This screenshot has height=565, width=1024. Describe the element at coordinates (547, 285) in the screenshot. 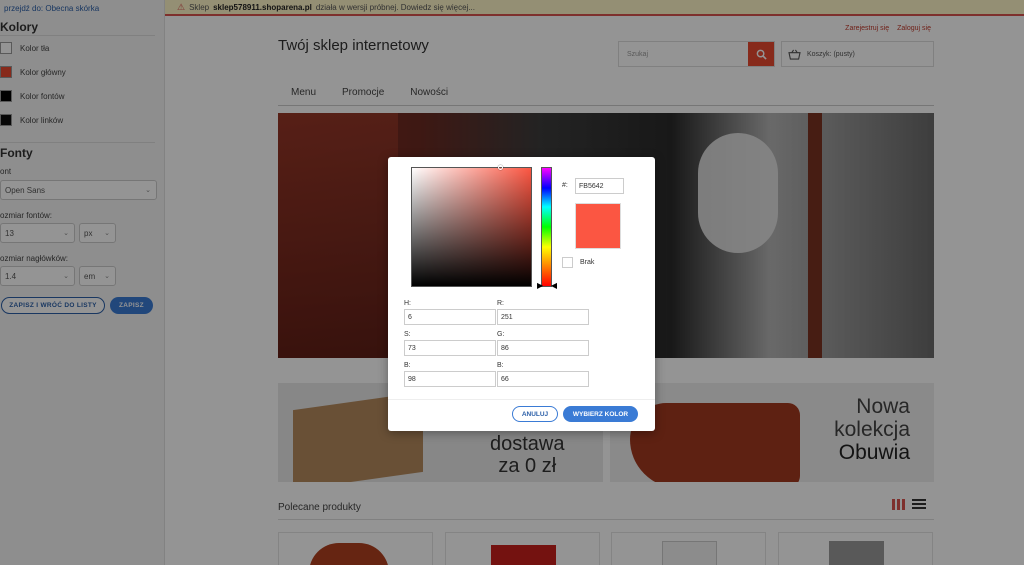

I see `hue-slider-handle: ▶ ◀` at that location.